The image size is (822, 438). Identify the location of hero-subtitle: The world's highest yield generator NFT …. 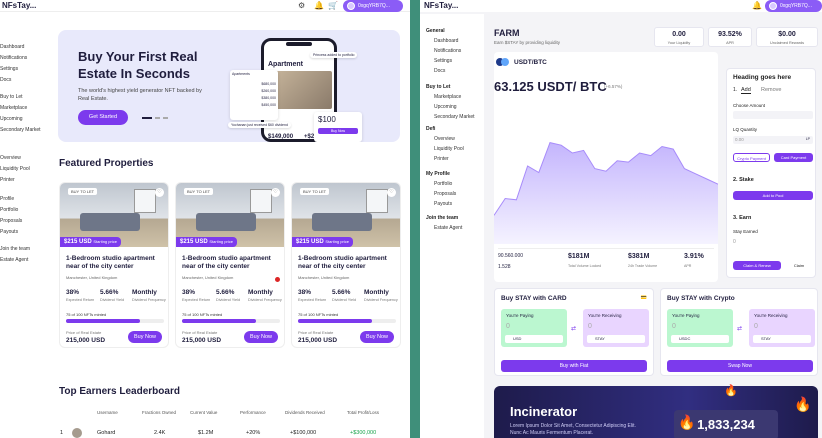
(140, 95).